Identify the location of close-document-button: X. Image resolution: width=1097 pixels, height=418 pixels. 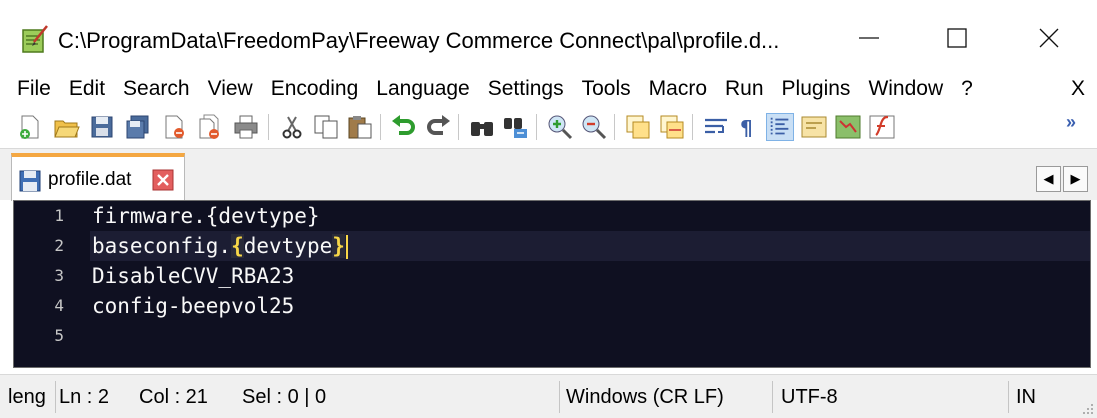
(1078, 89).